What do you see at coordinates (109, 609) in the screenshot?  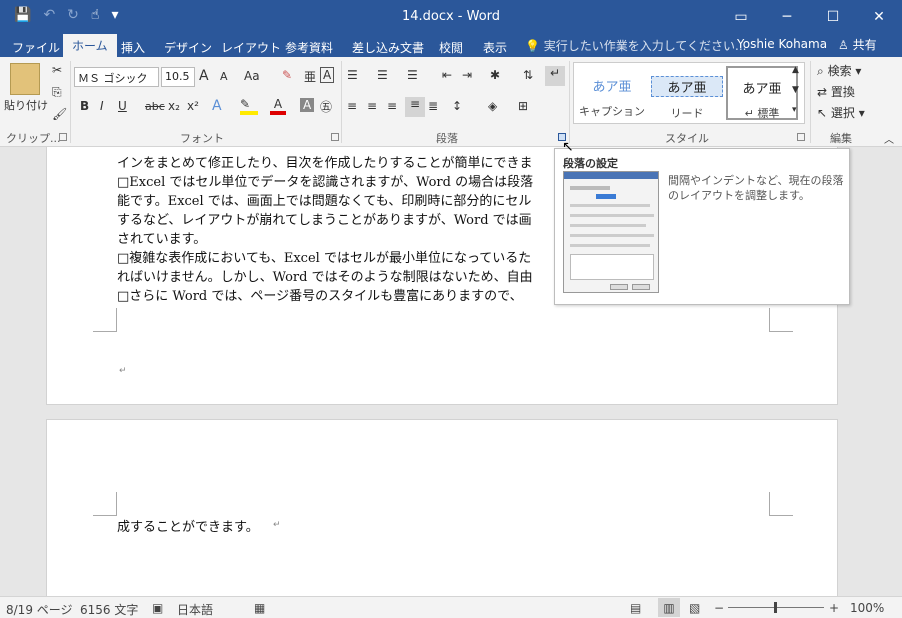 I see `word-count: 6156 文字` at bounding box center [109, 609].